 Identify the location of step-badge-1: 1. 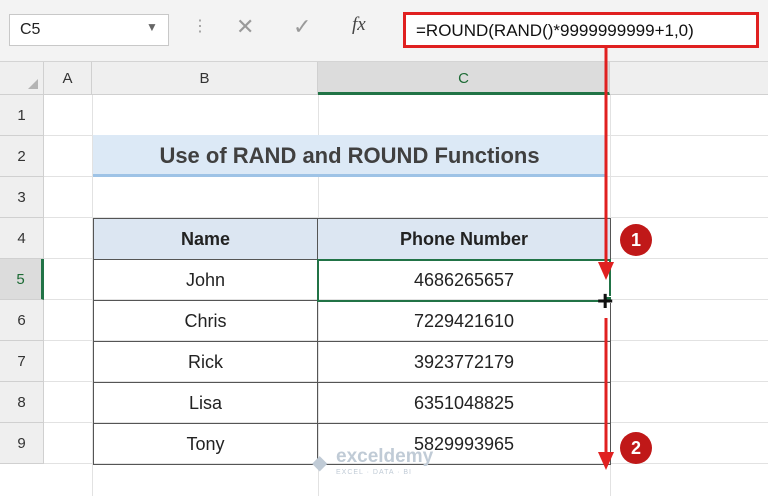
(636, 240).